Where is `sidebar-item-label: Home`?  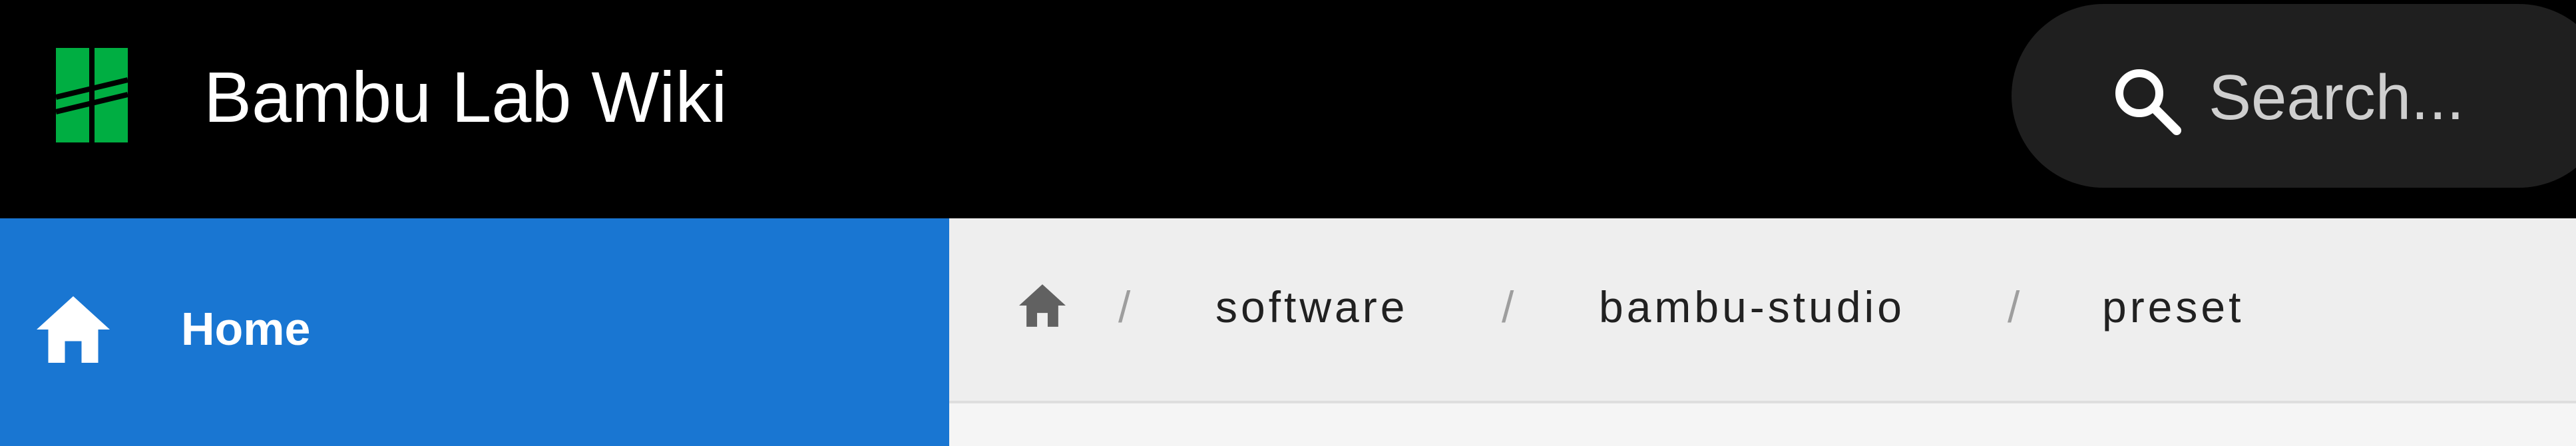
sidebar-item-label: Home is located at coordinates (246, 329).